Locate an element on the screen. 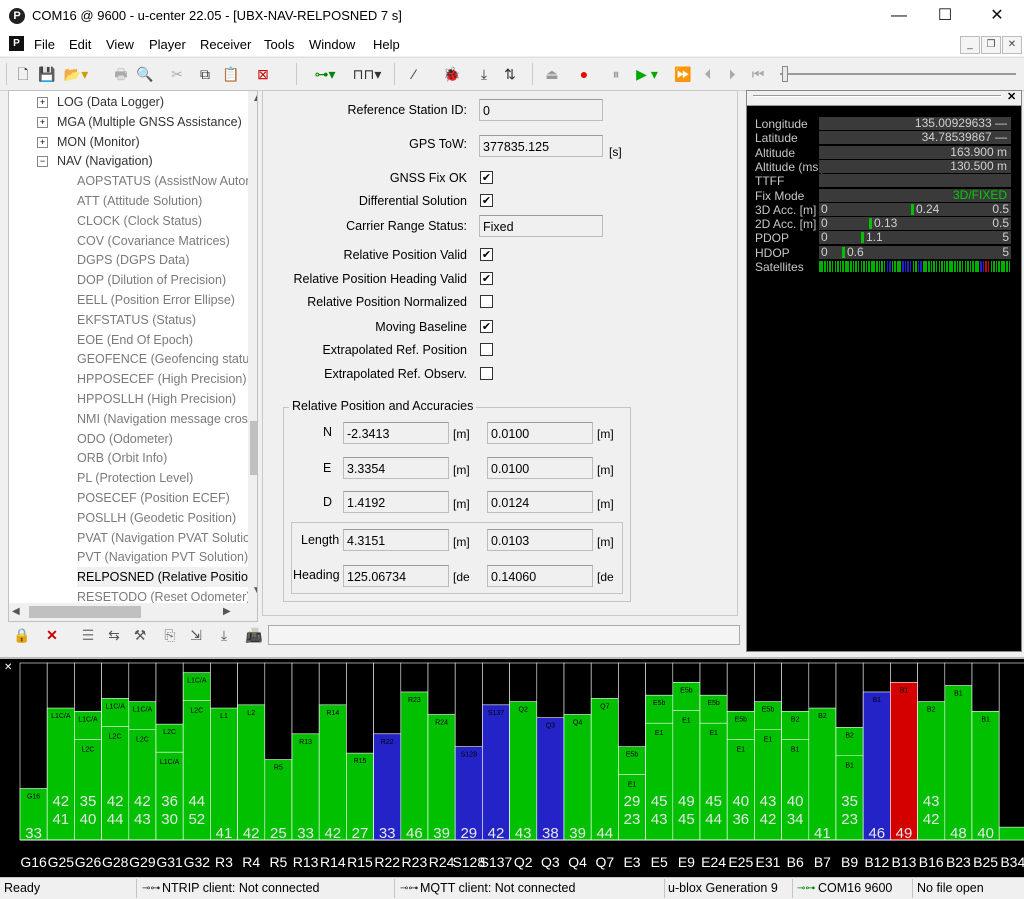 This screenshot has height=899, width=1024. baudrate-icon: ⊓⊓▾ is located at coordinates (367, 74).